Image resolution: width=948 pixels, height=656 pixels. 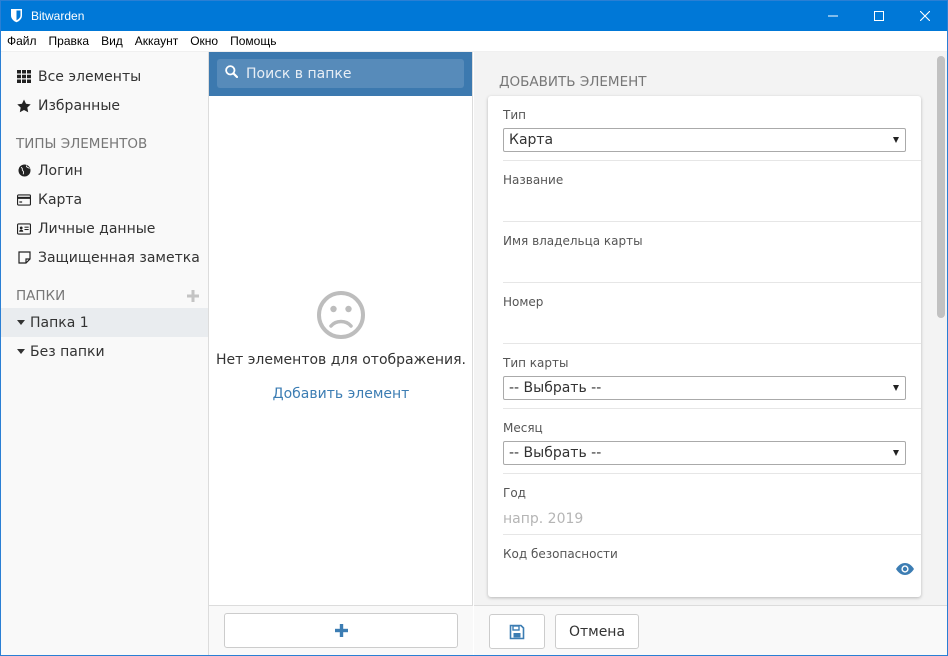 I want to click on credit-card-icon, so click(x=24, y=200).